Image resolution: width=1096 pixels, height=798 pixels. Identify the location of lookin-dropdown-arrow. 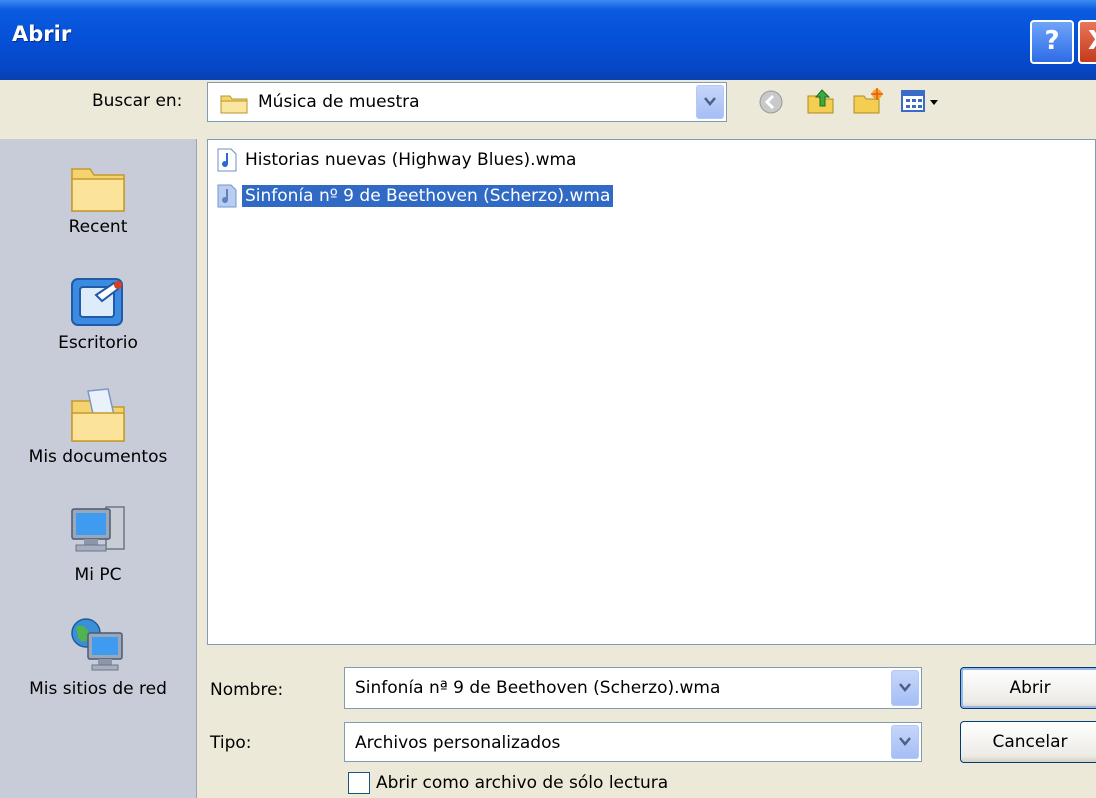
(710, 102).